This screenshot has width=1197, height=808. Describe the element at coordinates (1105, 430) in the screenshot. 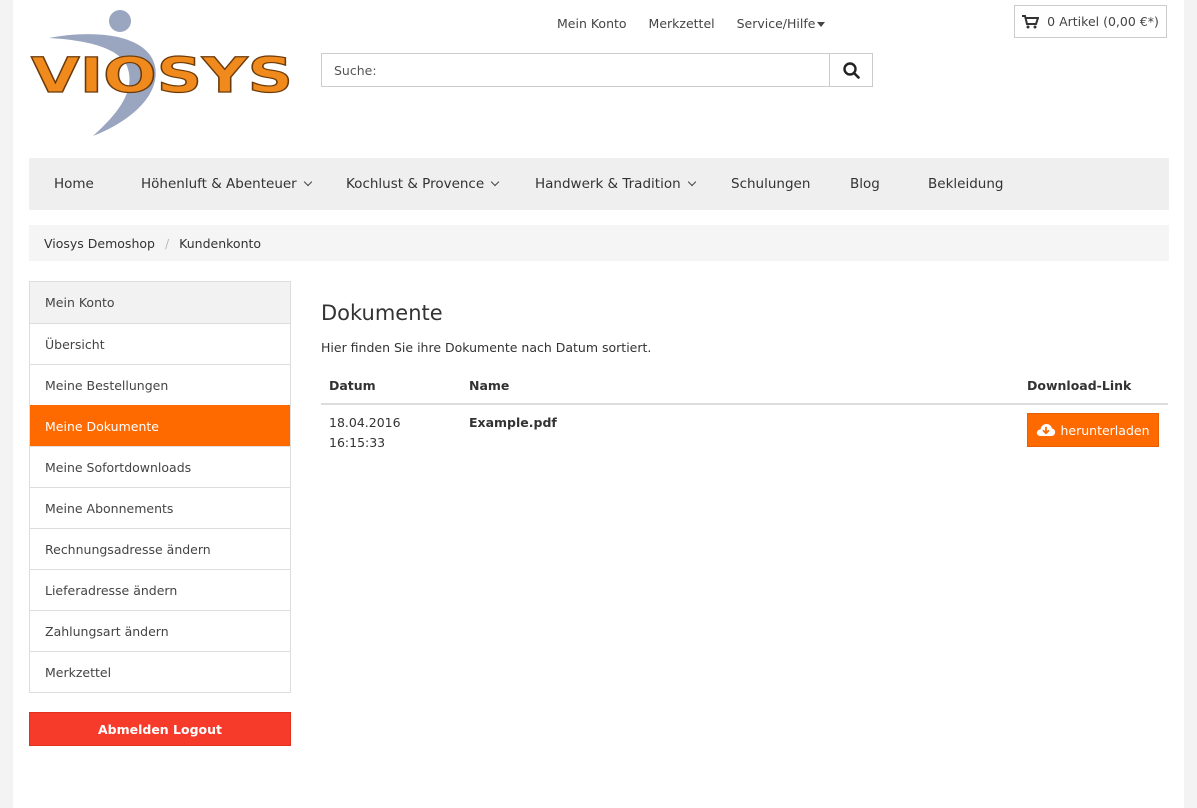

I see `download-button-label: herunterladen` at that location.